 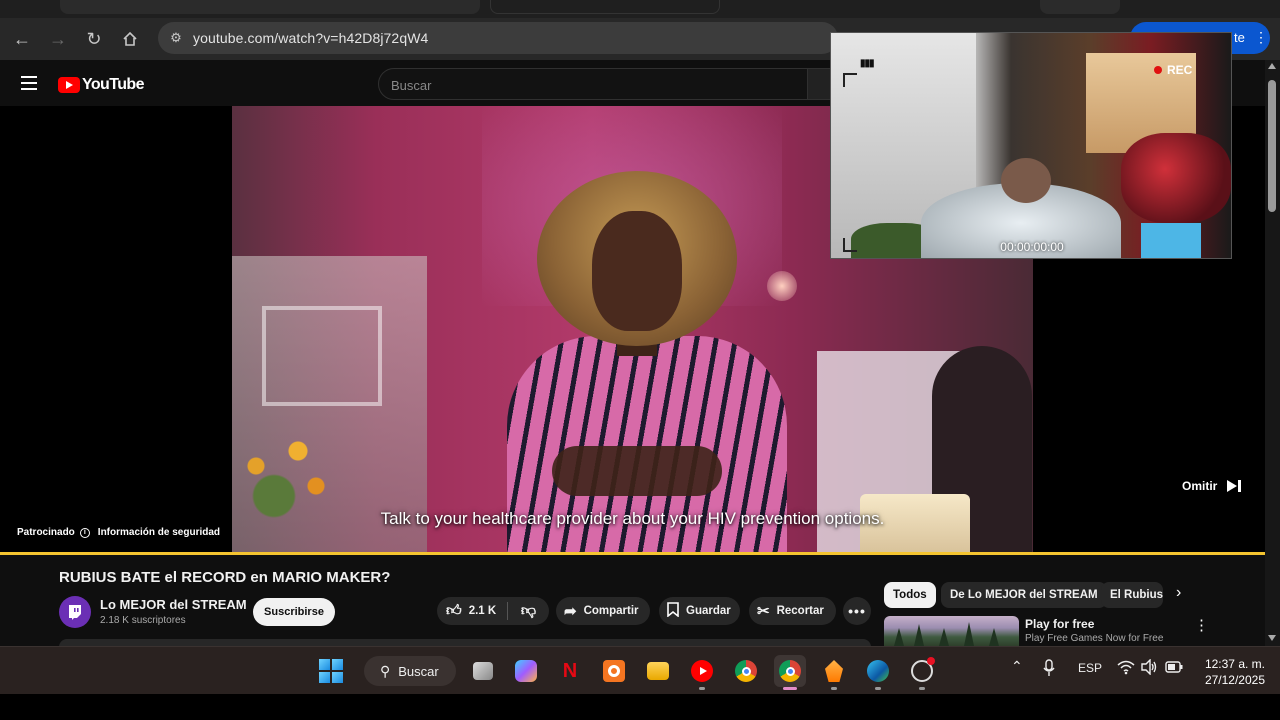 What do you see at coordinates (1017, 666) in the screenshot?
I see `chevron-up-icon: ⌃` at bounding box center [1017, 666].